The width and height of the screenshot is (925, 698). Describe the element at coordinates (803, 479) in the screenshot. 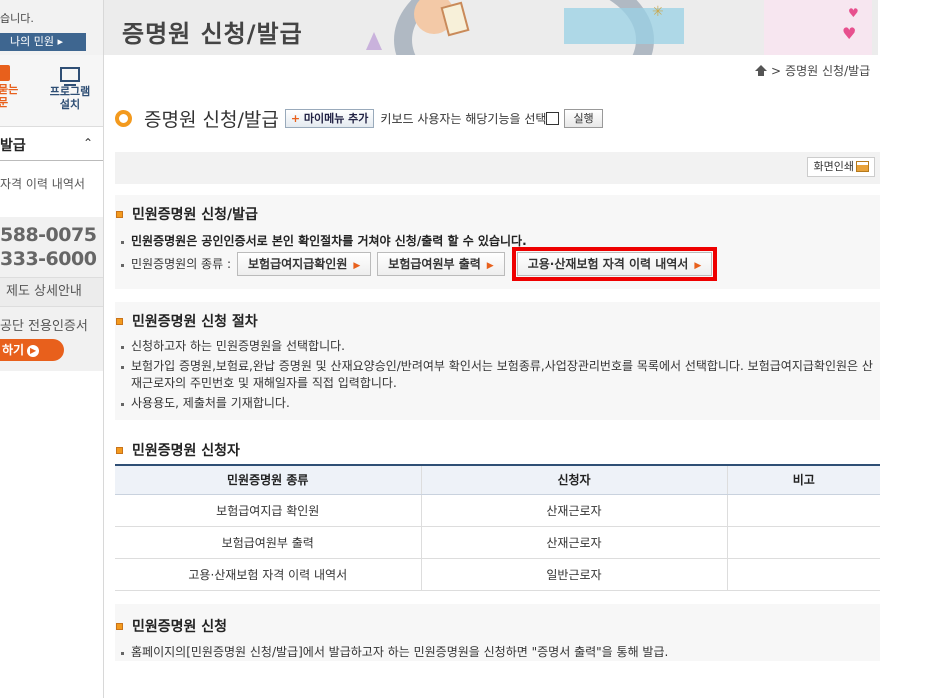

I see `column-header: 비고` at that location.